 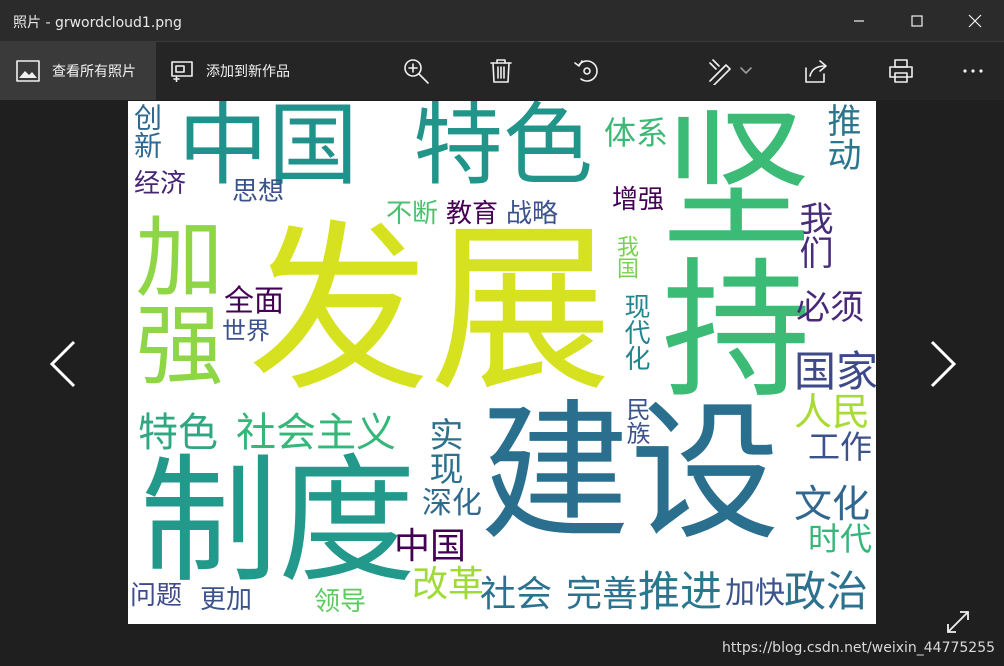 I want to click on word-shidai: 时代, so click(x=840, y=539).